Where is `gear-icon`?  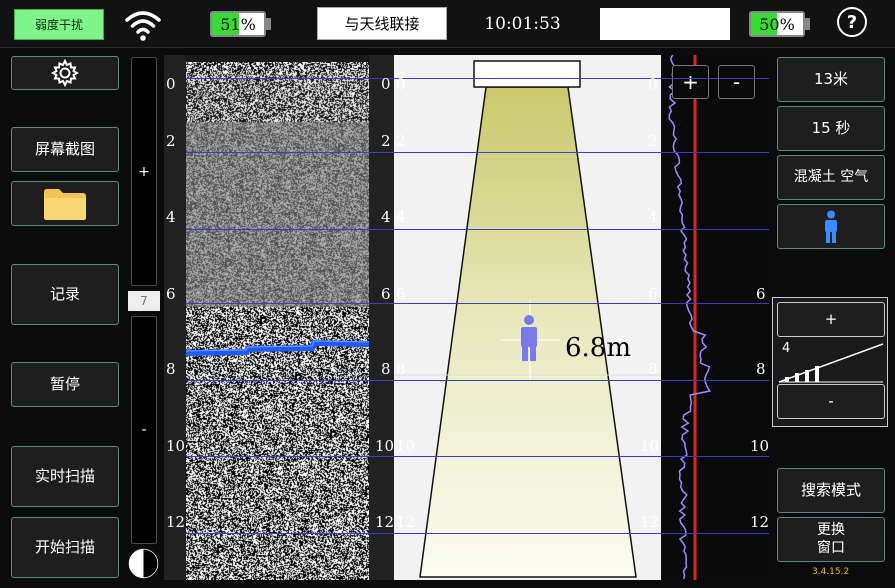
gear-icon is located at coordinates (65, 73).